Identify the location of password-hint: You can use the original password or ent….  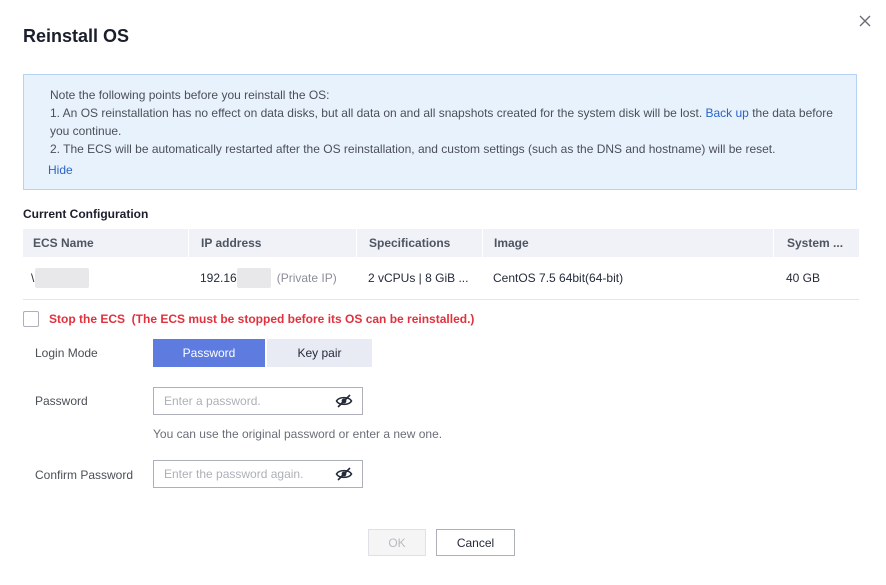
(298, 434).